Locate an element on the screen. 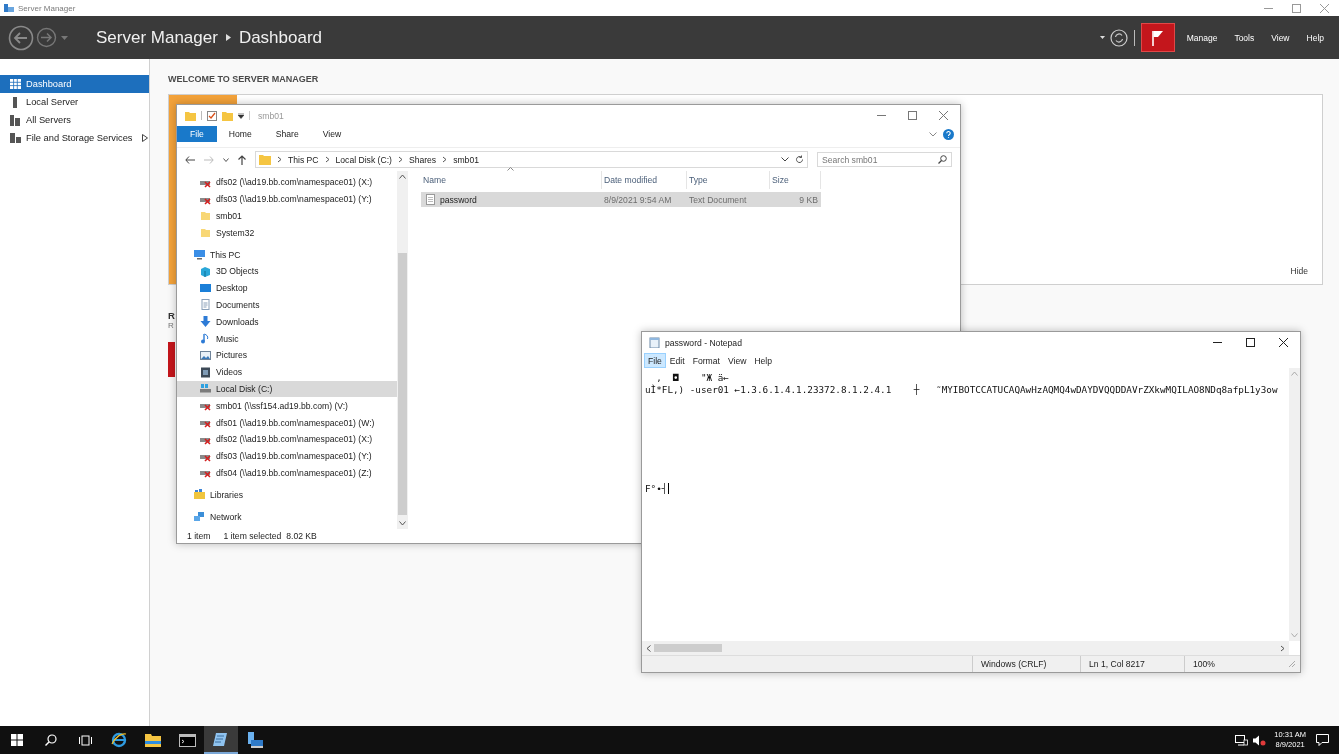 This screenshot has height=754, width=1339. status-text: 1 item selected is located at coordinates (252, 536).